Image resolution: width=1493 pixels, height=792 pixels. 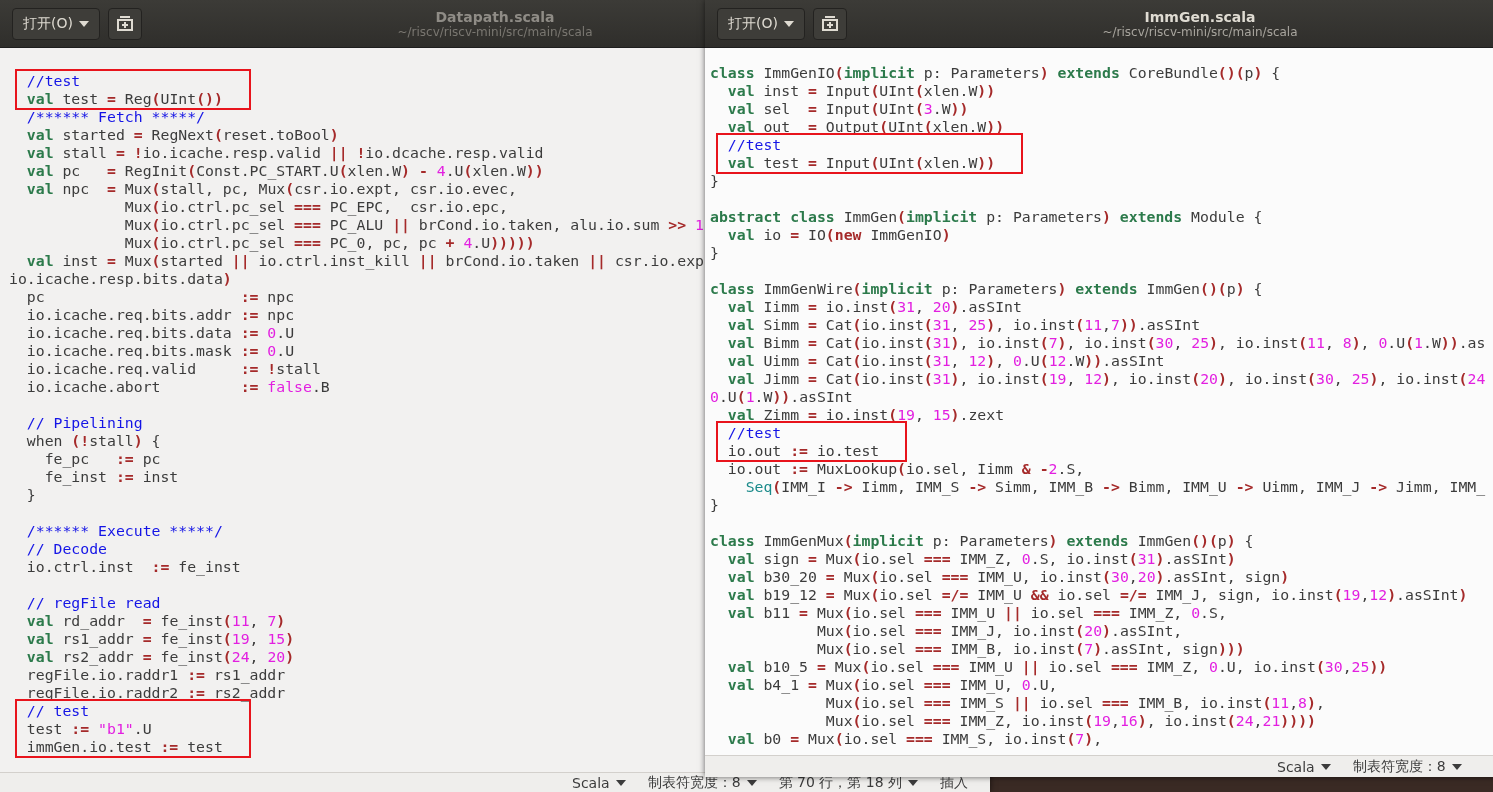 I want to click on code-line: io.ctrl.inst := fe_inst, so click(x=133, y=567).